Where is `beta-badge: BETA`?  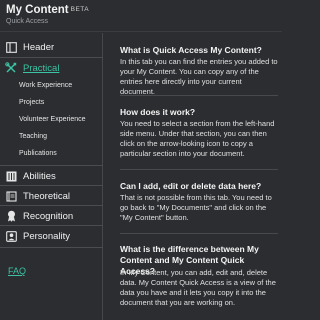
beta-badge: BETA is located at coordinates (80, 9).